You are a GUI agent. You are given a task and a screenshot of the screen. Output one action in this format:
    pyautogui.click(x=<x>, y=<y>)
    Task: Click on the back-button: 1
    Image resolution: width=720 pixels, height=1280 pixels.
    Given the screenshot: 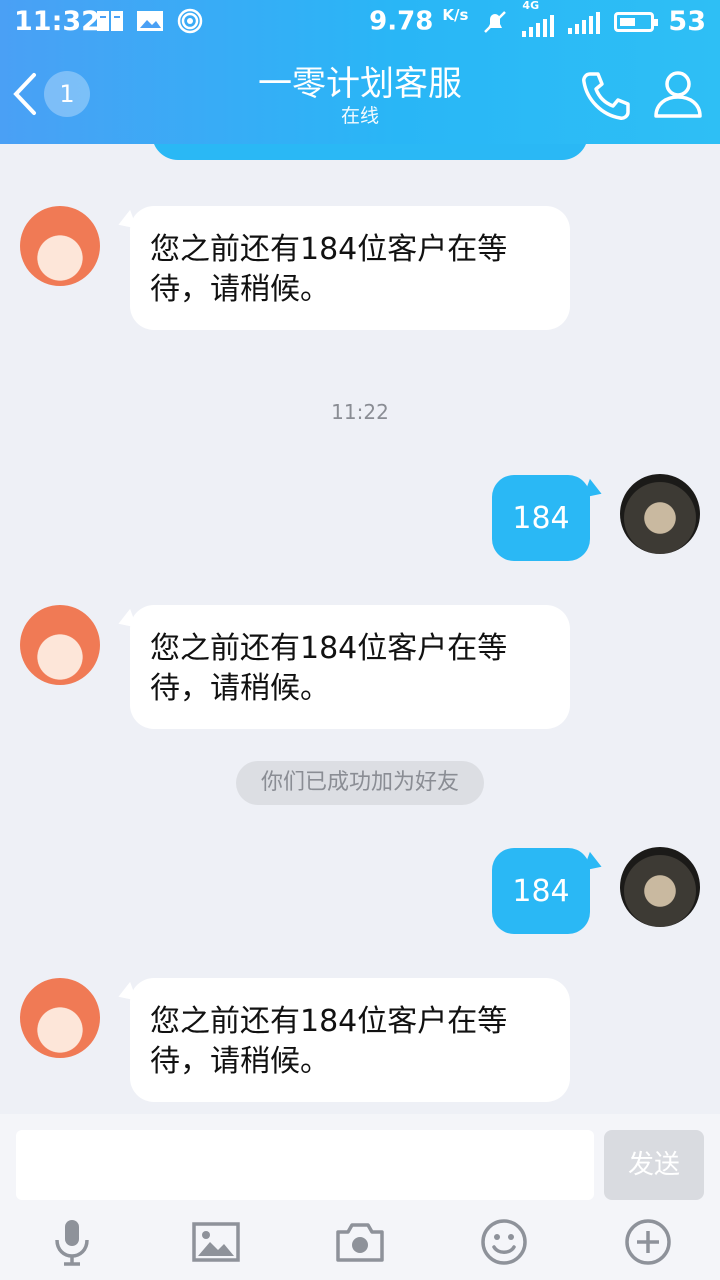 What is the action you would take?
    pyautogui.click(x=57, y=94)
    